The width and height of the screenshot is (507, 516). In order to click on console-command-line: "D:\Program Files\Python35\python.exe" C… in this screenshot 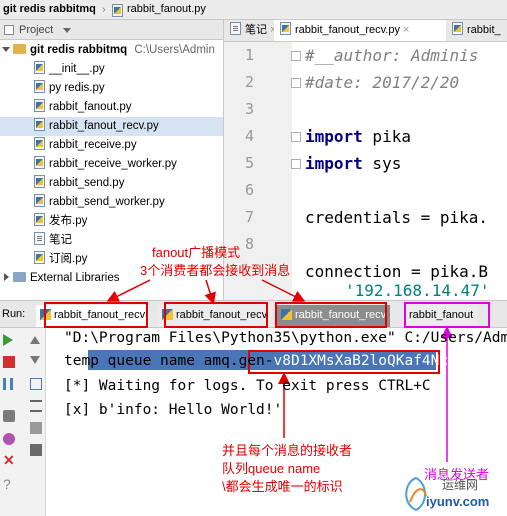, I will do `click(285, 338)`.